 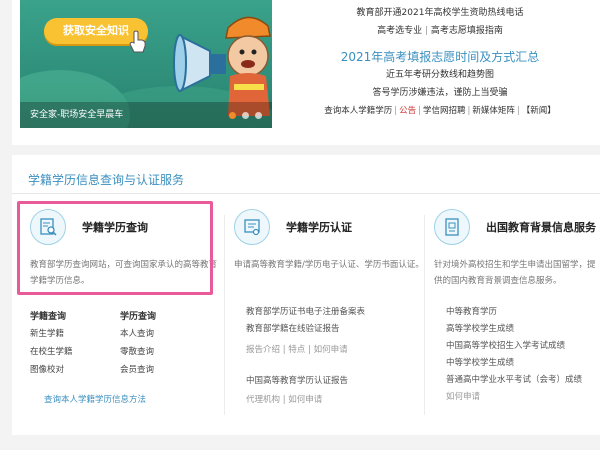 What do you see at coordinates (115, 227) in the screenshot?
I see `card-title: 学籍学历查询` at bounding box center [115, 227].